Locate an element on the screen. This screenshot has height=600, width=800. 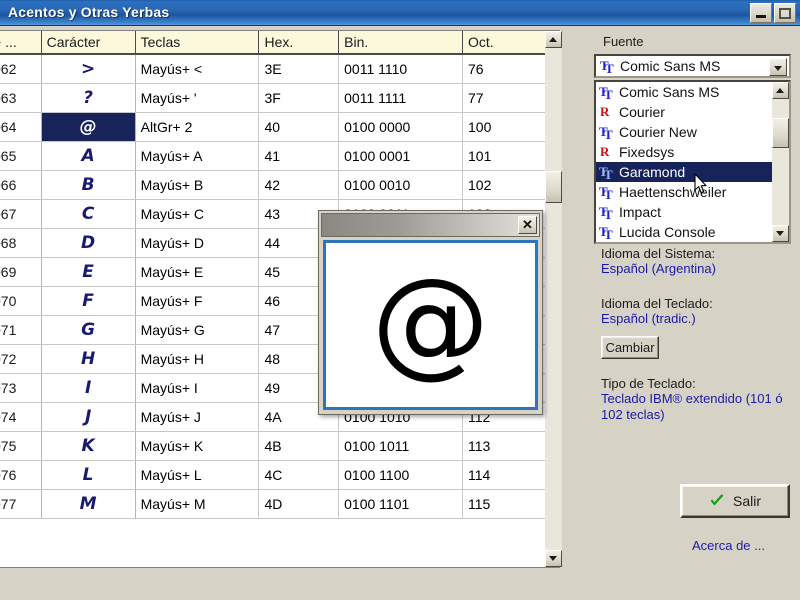
font-option-item: Lucida Console is located at coordinates (684, 232).